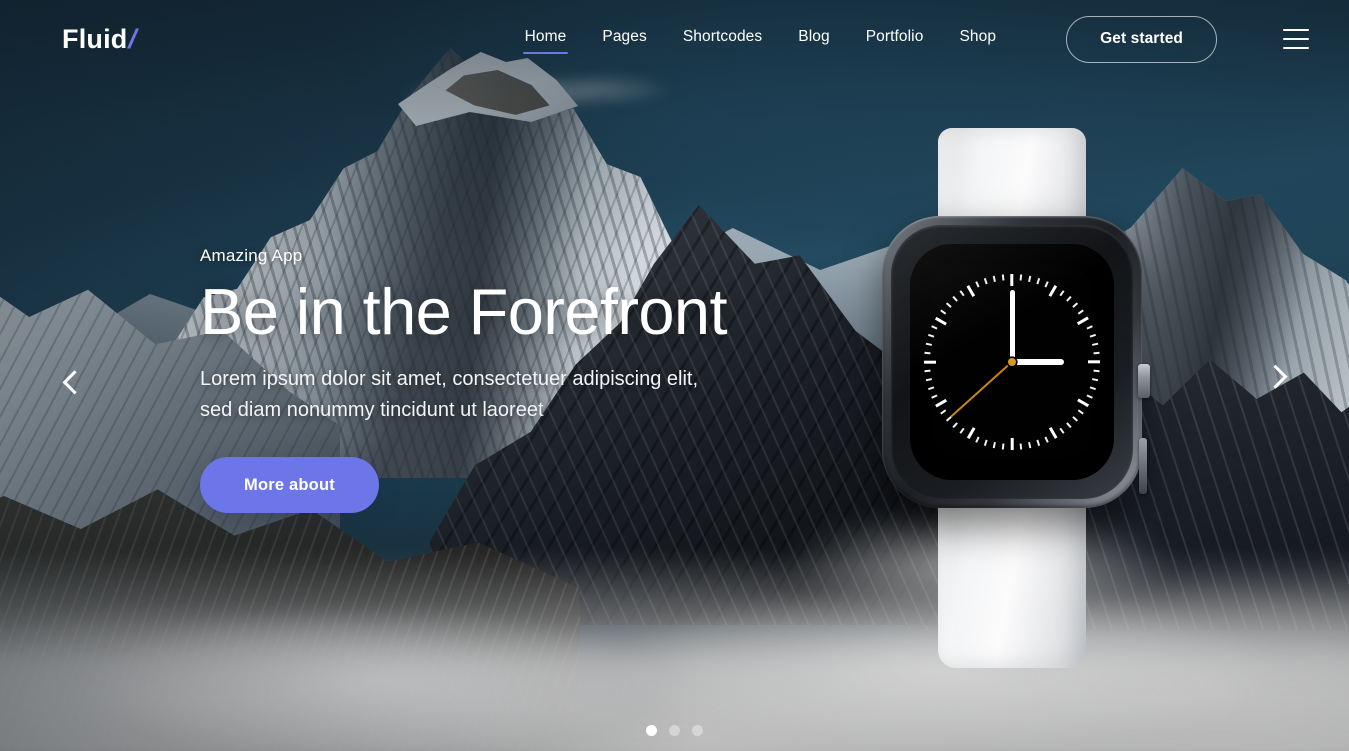  I want to click on chevron-right-icon, so click(1275, 376).